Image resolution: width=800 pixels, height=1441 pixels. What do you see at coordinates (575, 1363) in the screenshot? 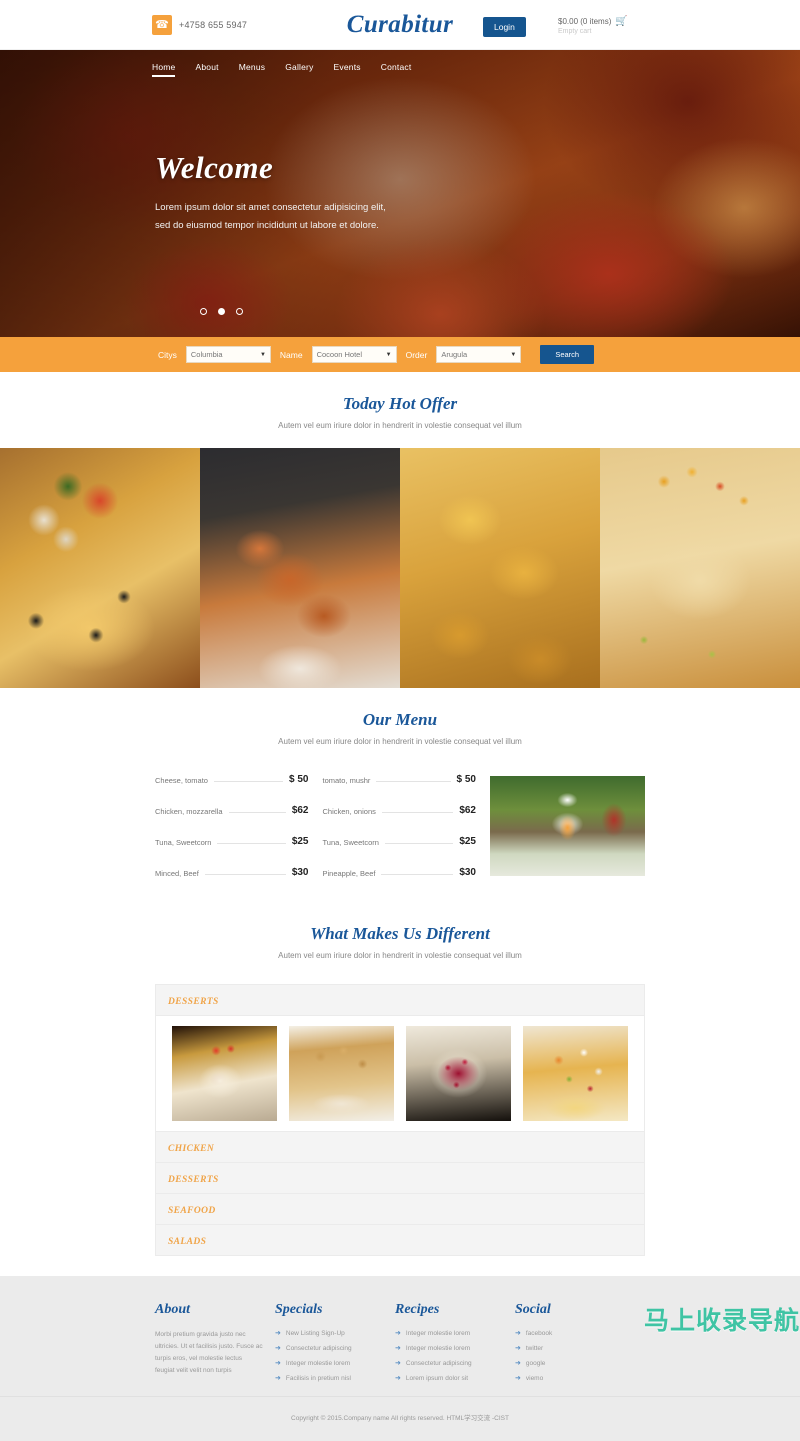
I see `footer-link: ➜ google` at bounding box center [575, 1363].